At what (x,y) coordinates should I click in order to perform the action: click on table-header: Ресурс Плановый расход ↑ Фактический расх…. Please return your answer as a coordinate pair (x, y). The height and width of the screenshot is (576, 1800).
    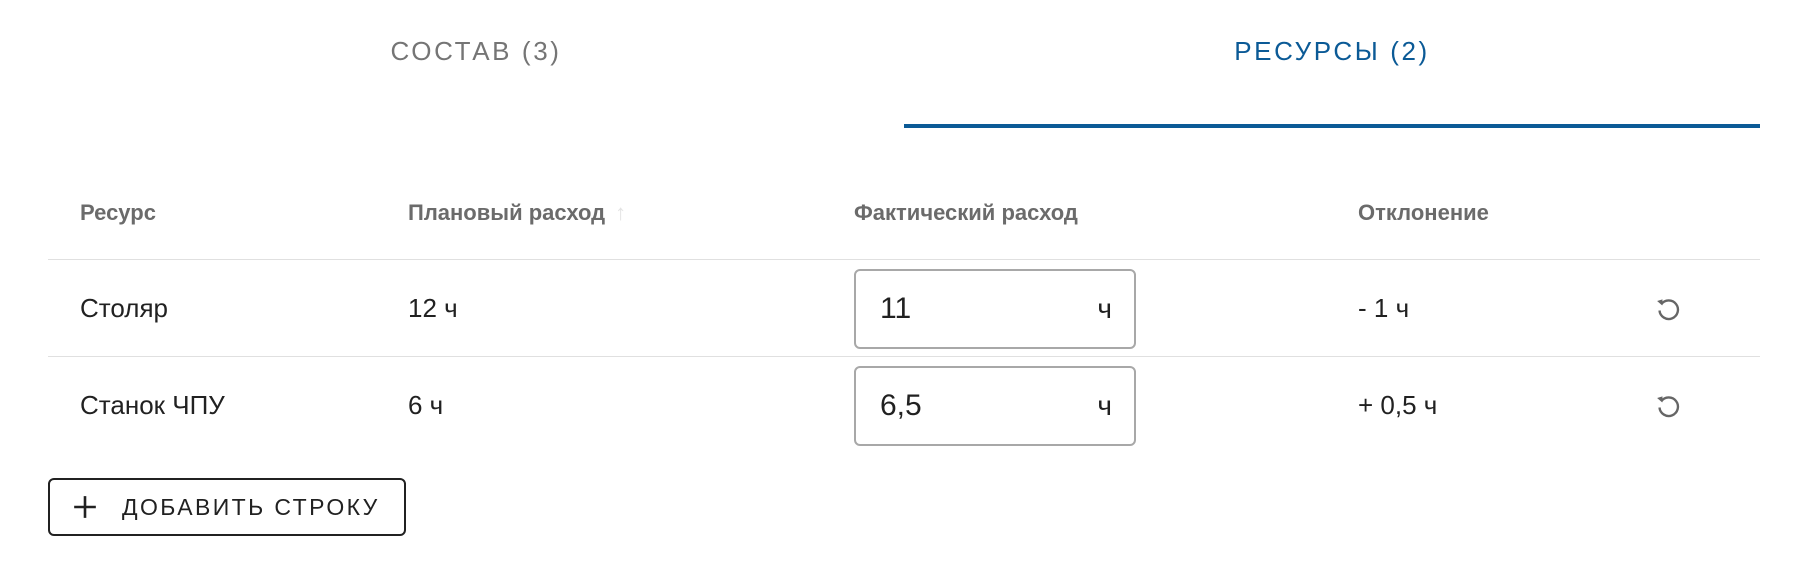
    Looking at the image, I should click on (904, 219).